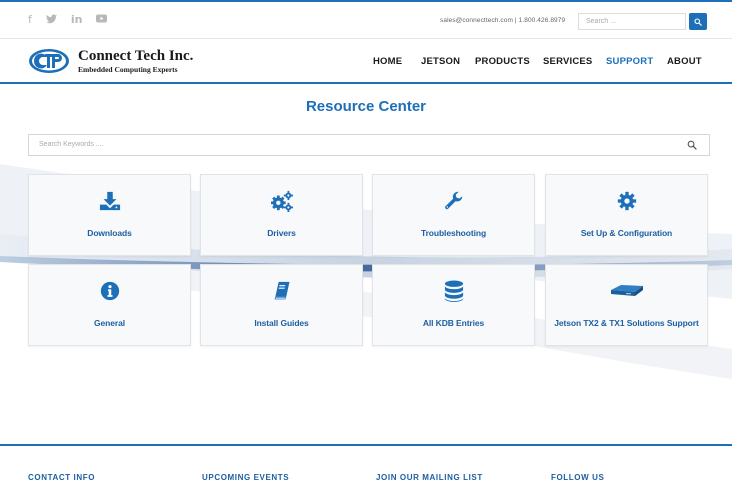  What do you see at coordinates (136, 56) in the screenshot?
I see `logo-title: Connect Tech Inc.` at bounding box center [136, 56].